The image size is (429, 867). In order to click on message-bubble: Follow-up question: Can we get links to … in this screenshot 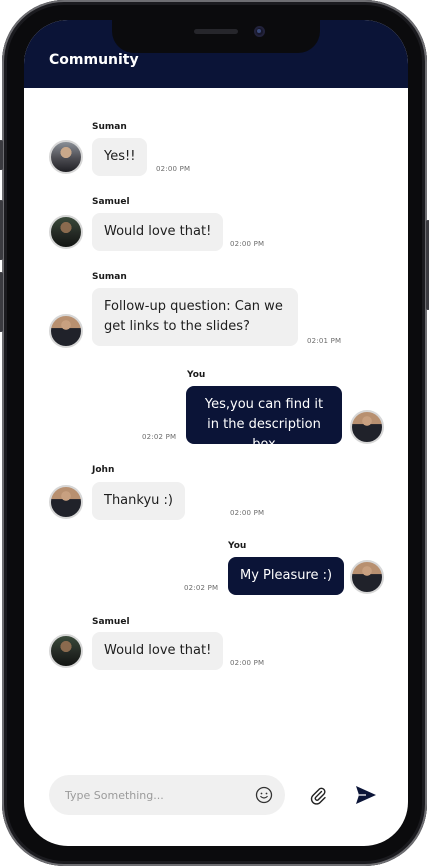, I will do `click(195, 317)`.